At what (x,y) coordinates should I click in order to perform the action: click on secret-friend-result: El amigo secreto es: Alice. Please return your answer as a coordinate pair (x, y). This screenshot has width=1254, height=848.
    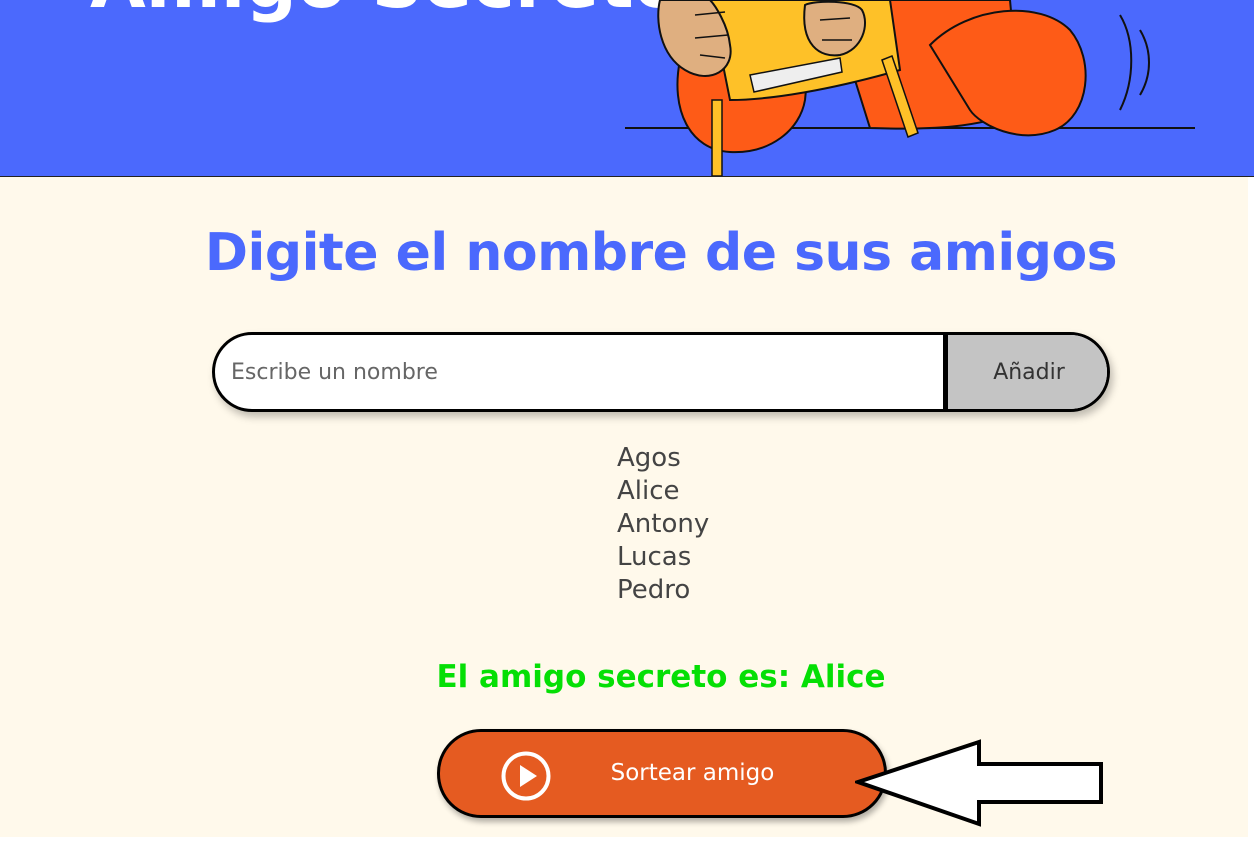
    Looking at the image, I should click on (661, 677).